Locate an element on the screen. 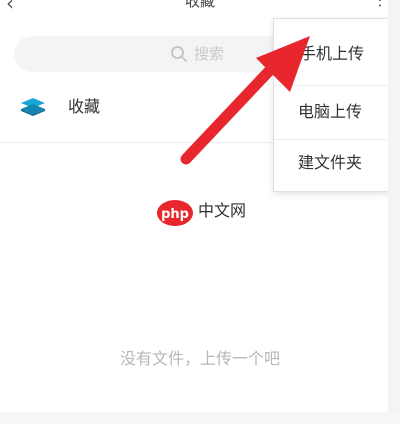  php-logo: php is located at coordinates (175, 213).